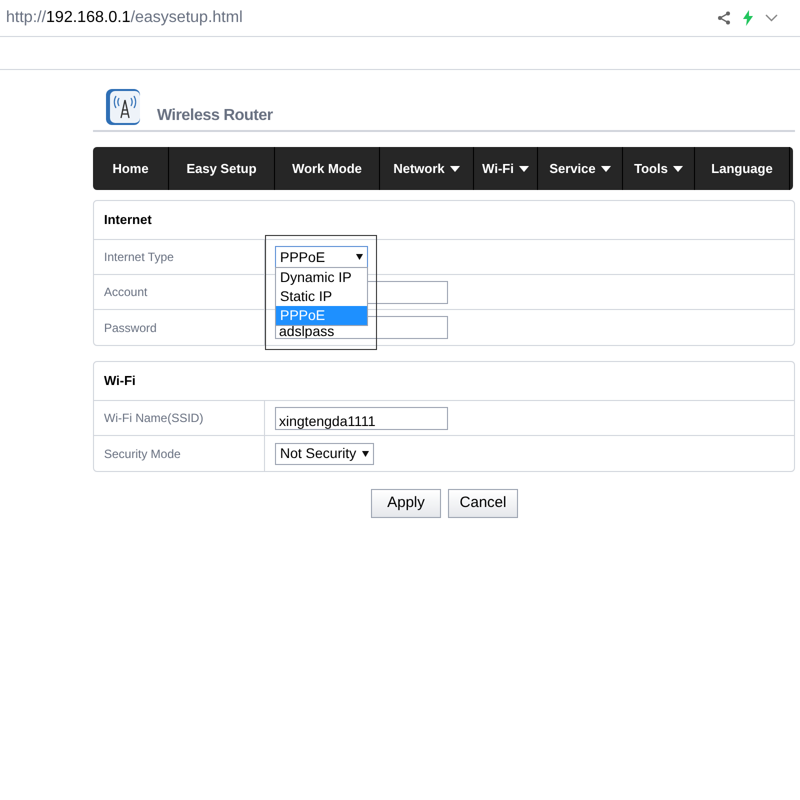 This screenshot has height=800, width=800. Describe the element at coordinates (130, 328) in the screenshot. I see `field-label: Password` at that location.